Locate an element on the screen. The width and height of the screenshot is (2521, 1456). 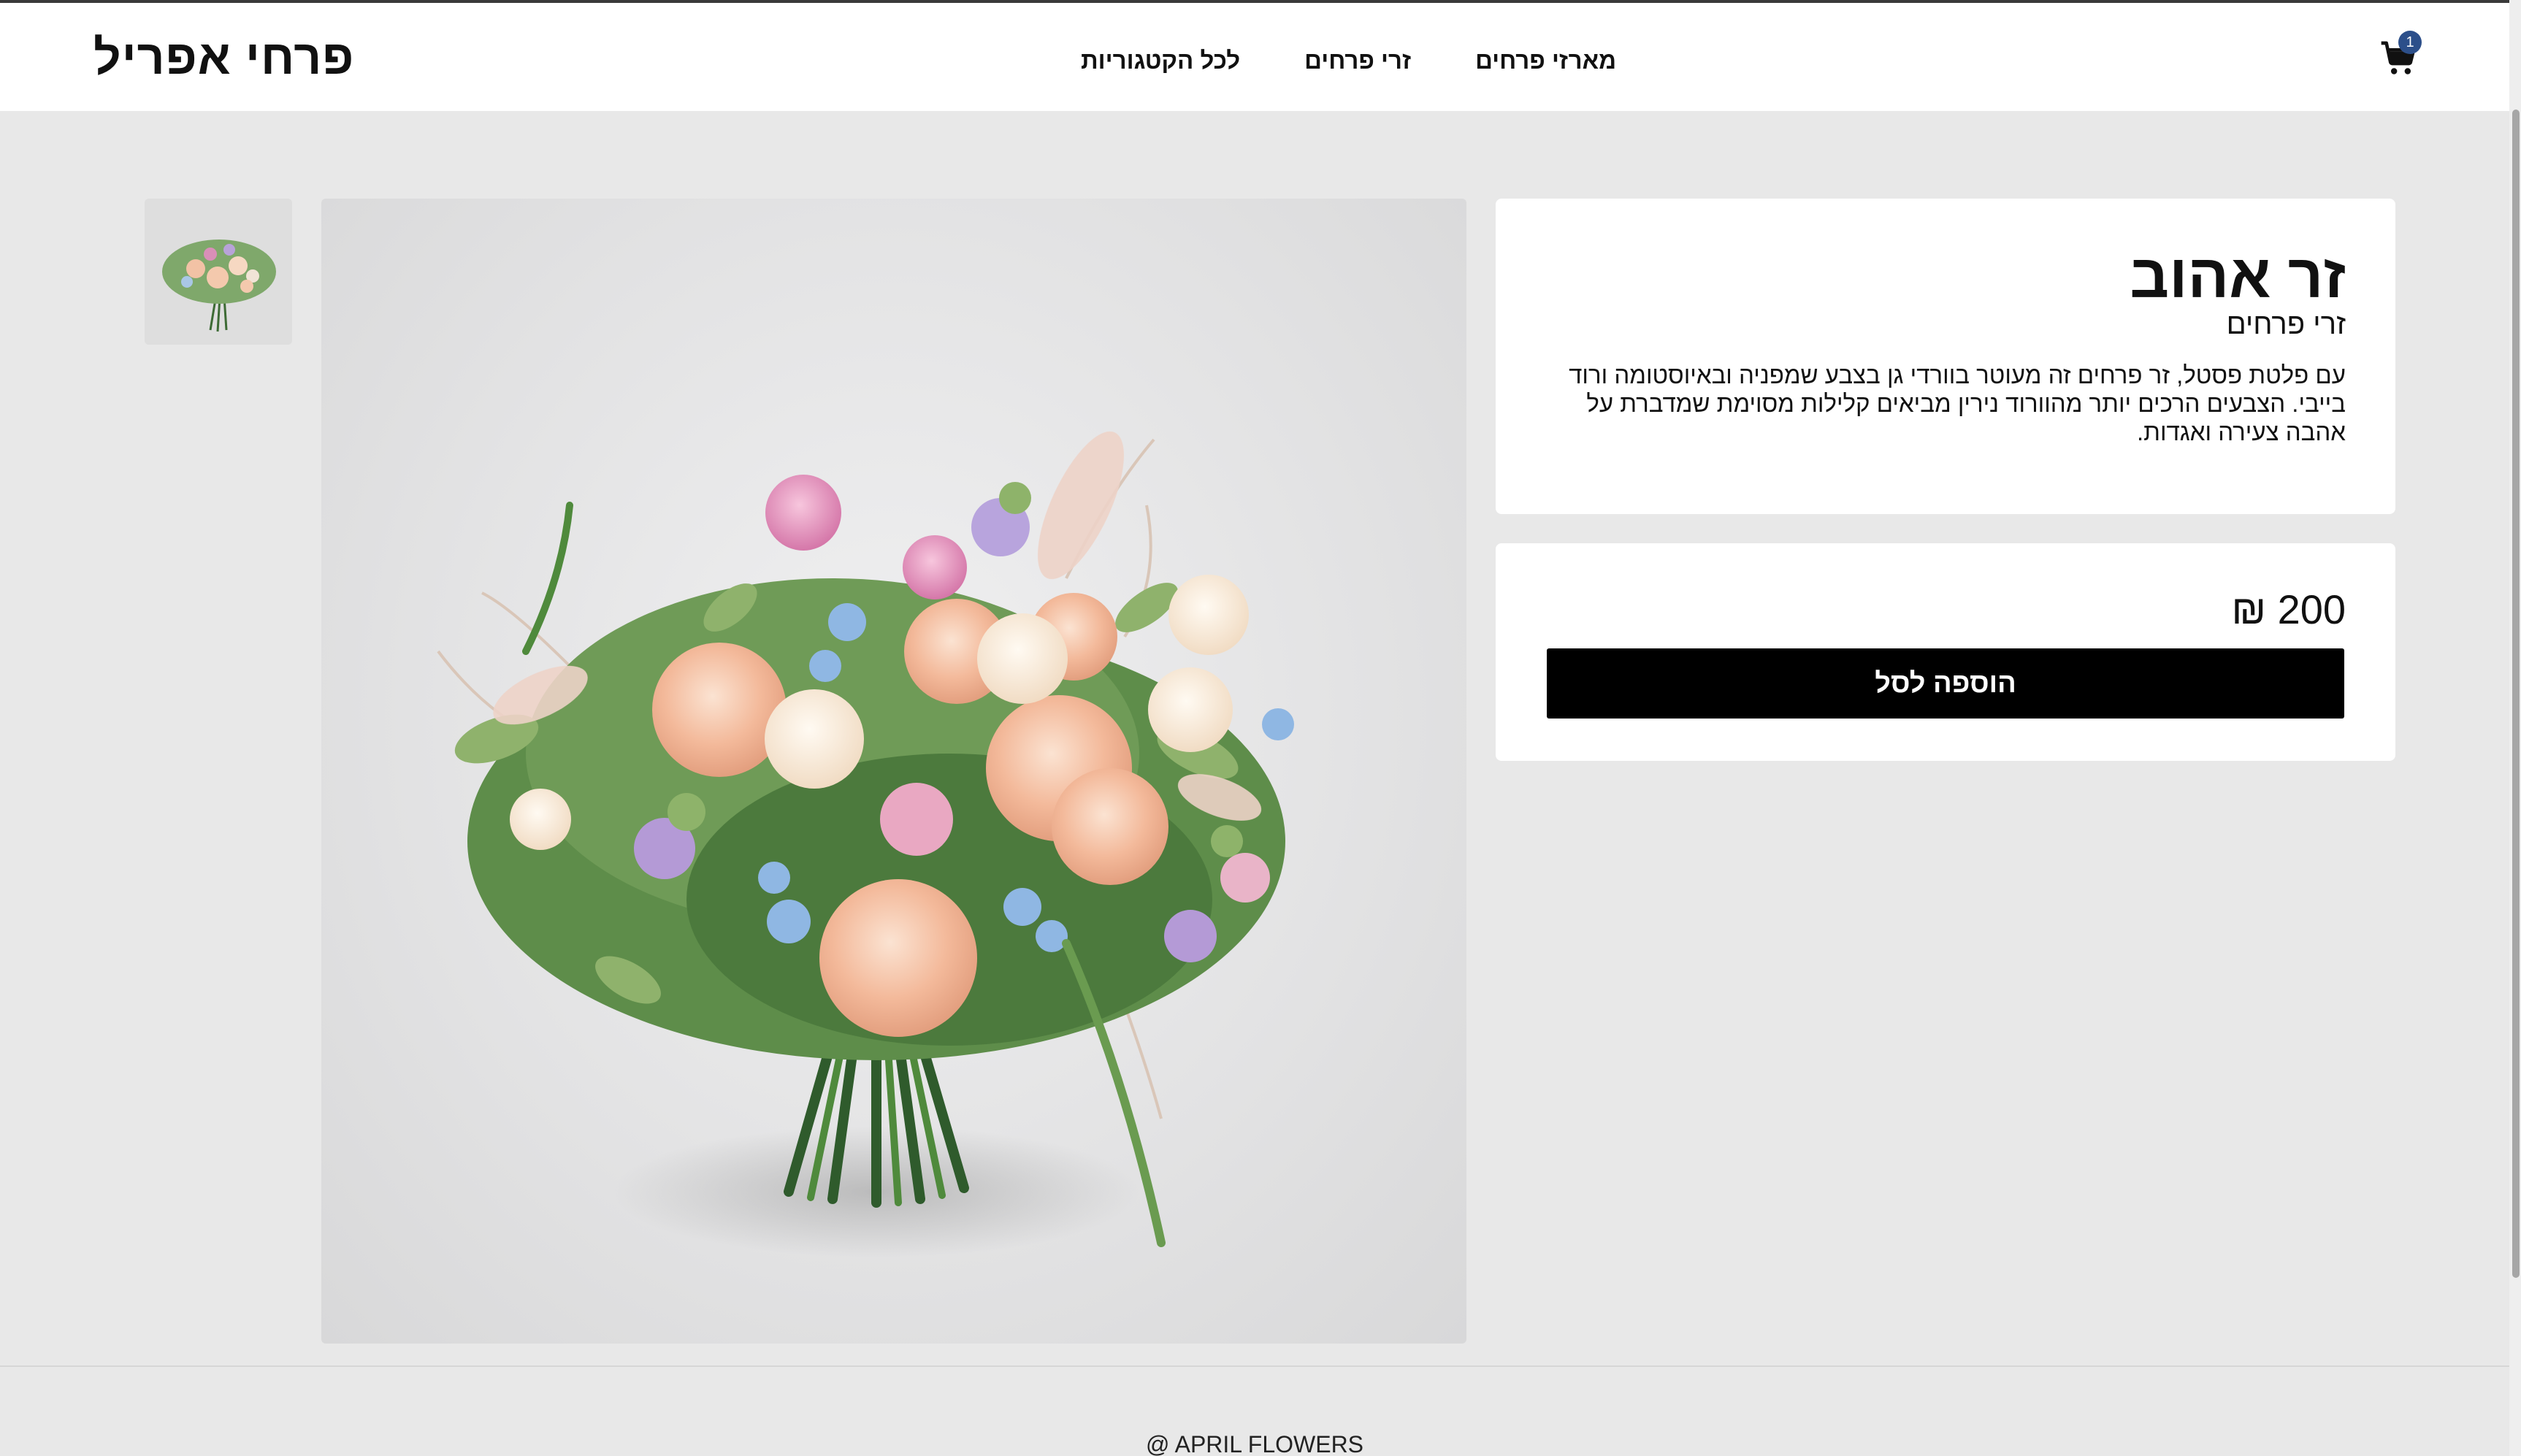
add-to-cart-button: הוספה לסל is located at coordinates (1946, 683).